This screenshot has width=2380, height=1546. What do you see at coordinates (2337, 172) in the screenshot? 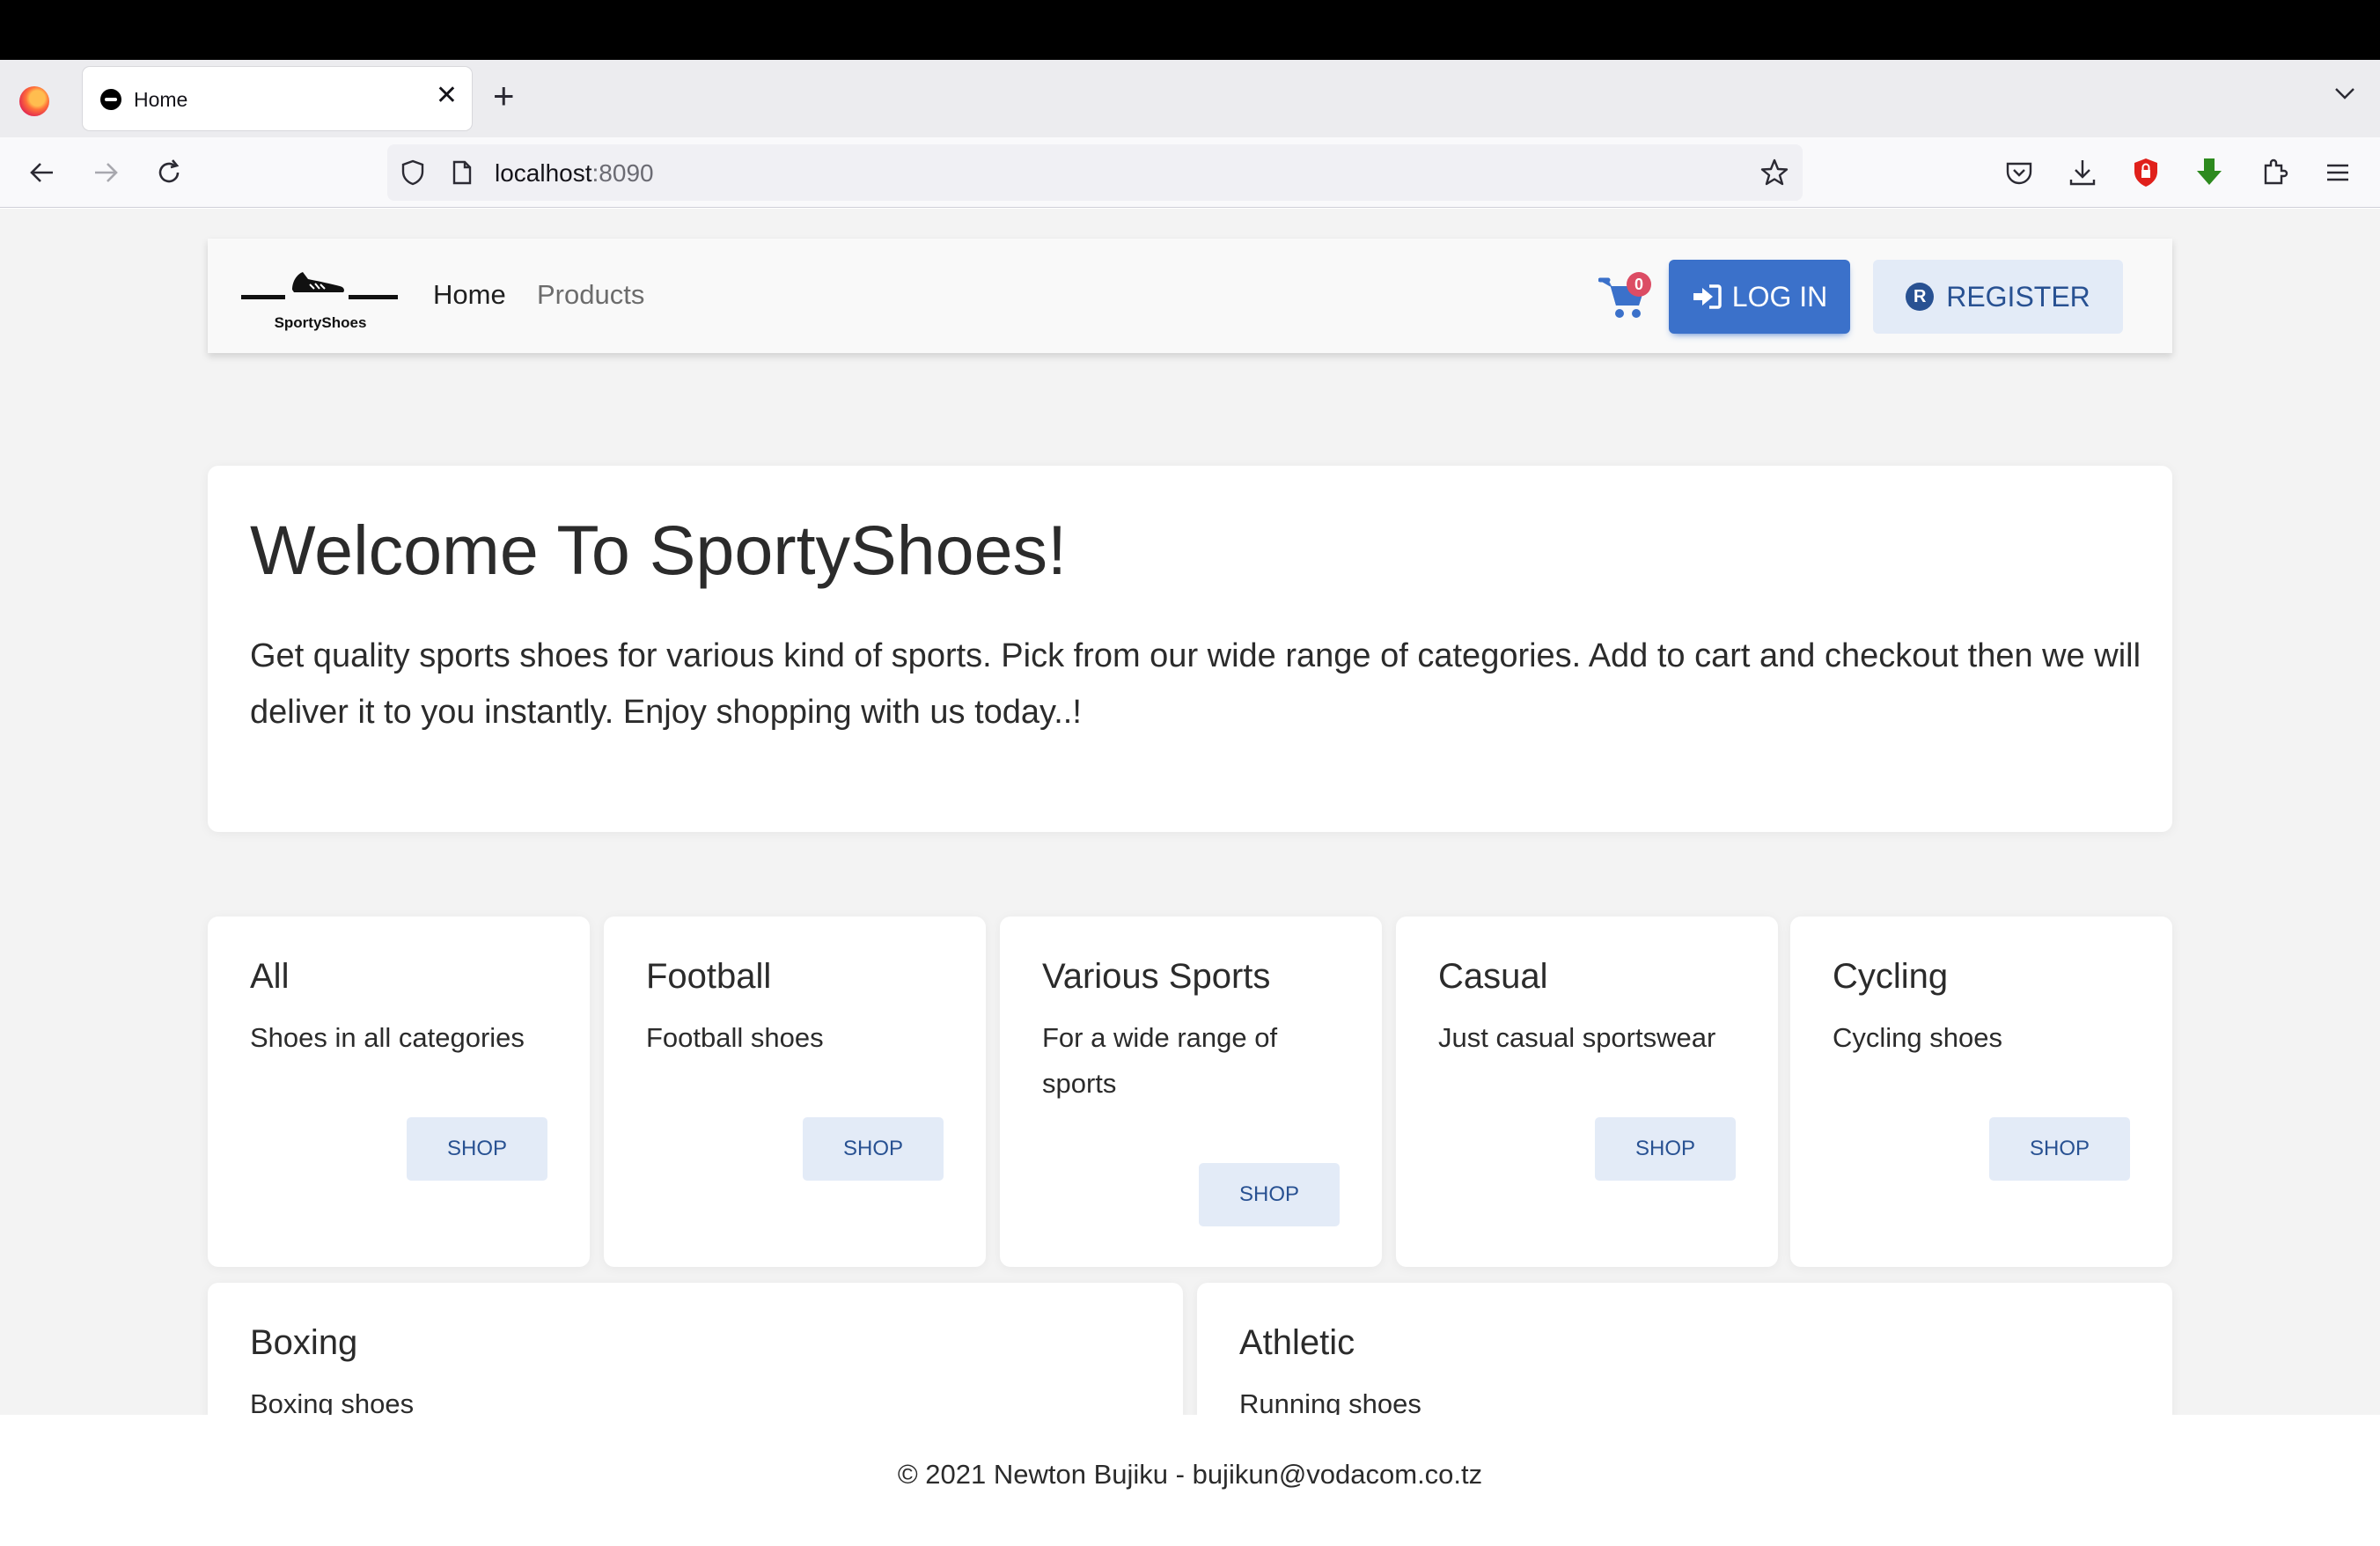
I see `hamburger-menu-icon` at bounding box center [2337, 172].